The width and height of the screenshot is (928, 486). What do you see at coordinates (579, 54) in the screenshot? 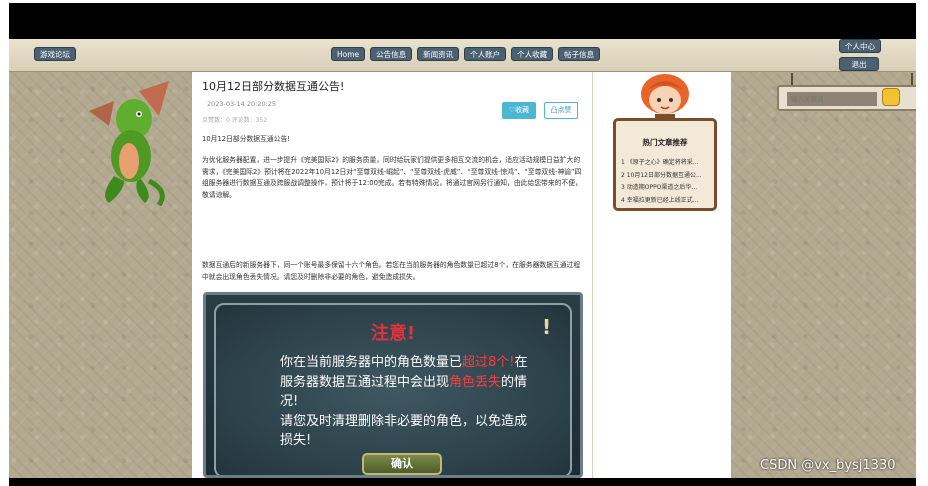
I see `nav-posts: 帖子信息` at bounding box center [579, 54].